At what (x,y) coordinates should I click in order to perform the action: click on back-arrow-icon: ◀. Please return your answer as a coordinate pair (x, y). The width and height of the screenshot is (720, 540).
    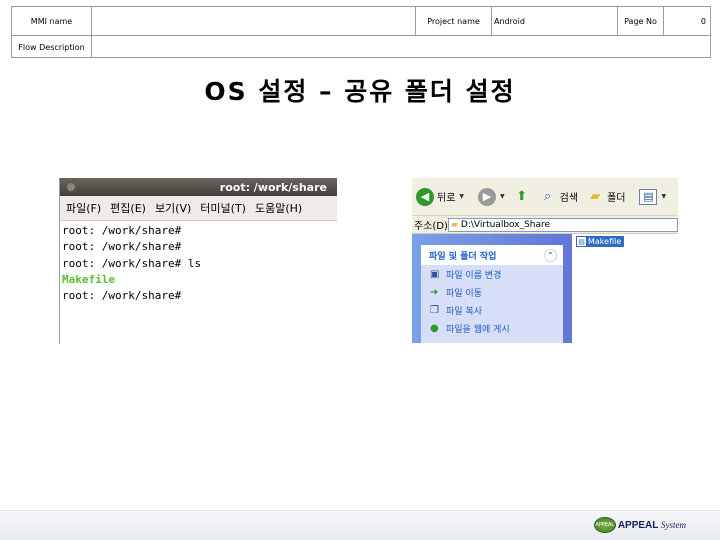
    Looking at the image, I should click on (425, 196).